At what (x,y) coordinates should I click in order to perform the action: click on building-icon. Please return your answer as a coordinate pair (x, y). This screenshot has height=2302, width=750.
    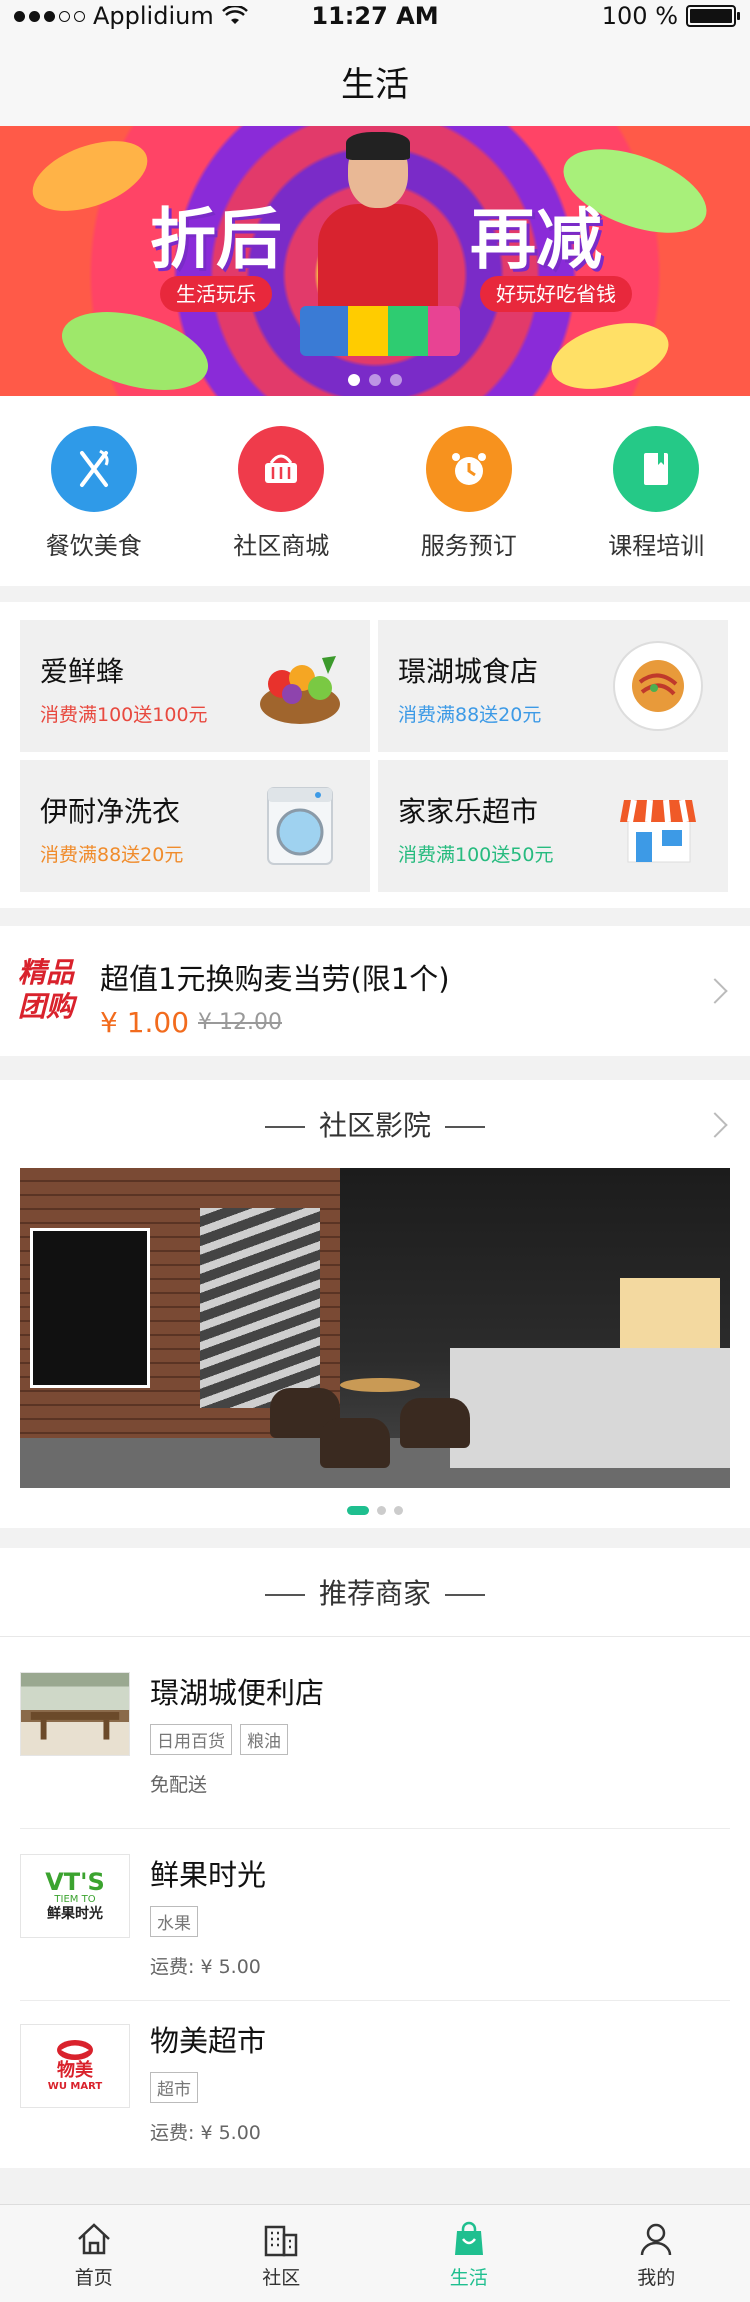
    Looking at the image, I should click on (281, 2241).